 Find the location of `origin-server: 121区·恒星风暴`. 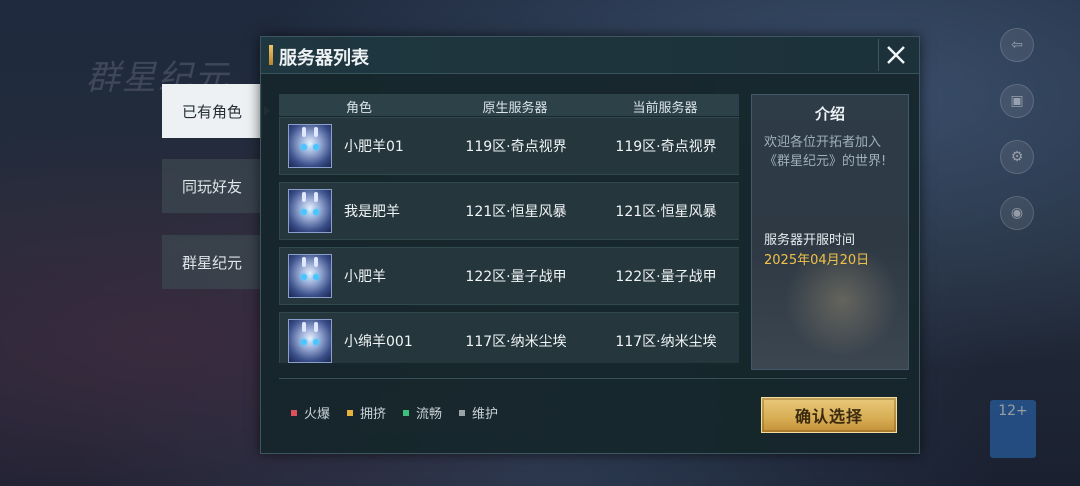

origin-server: 121区·恒星风暴 is located at coordinates (516, 212).